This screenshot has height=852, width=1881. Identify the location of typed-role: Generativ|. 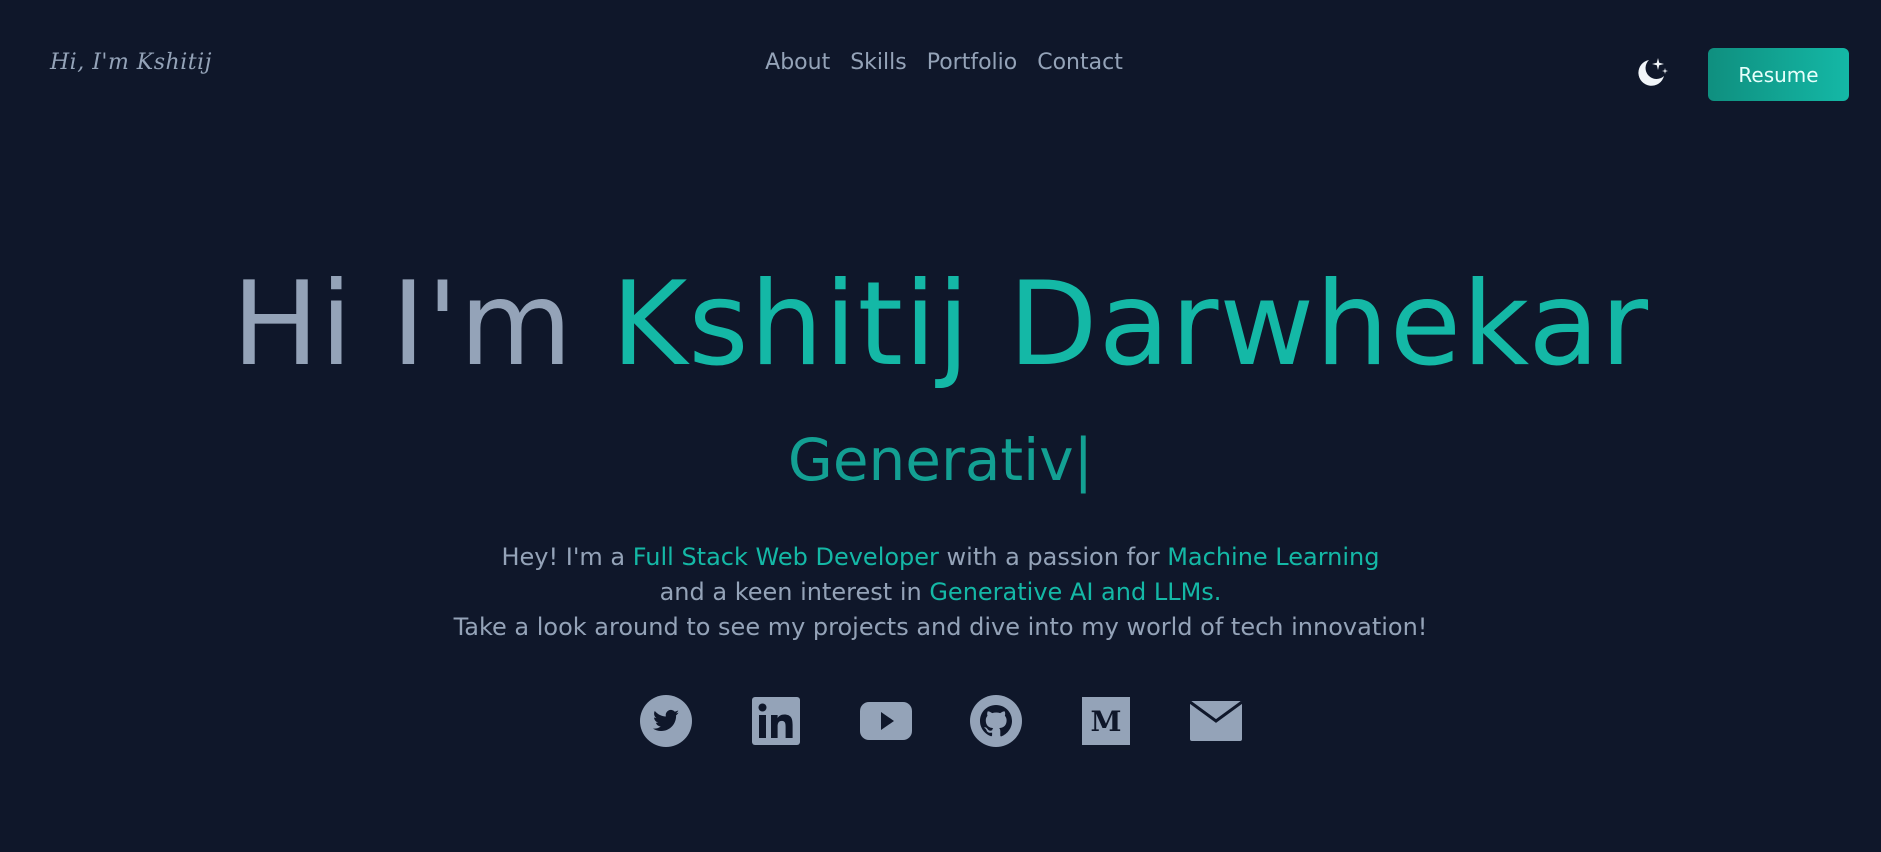
(940, 460).